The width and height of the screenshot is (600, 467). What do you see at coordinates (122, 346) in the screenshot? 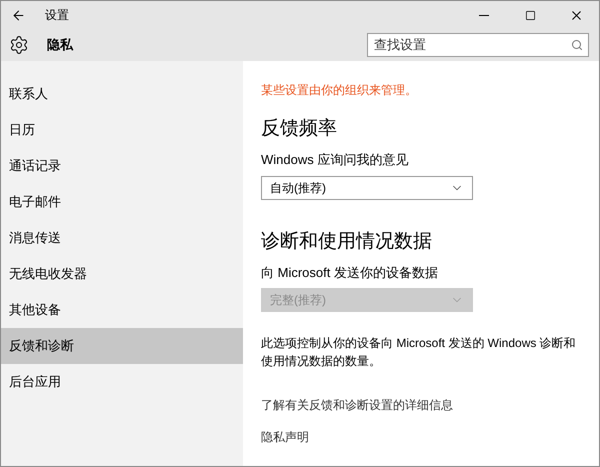
I see `sidebar-item: 反馈和诊断` at bounding box center [122, 346].